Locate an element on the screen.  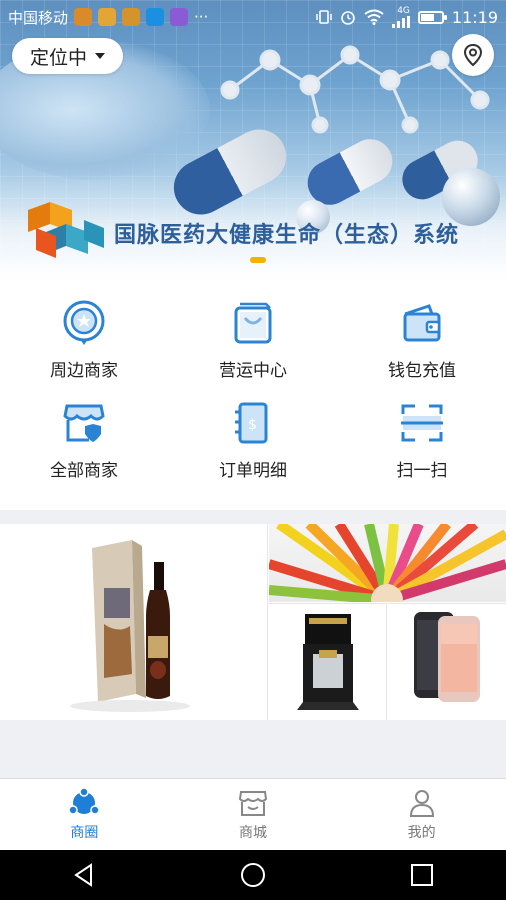
caret-down-icon is located at coordinates (100, 56).